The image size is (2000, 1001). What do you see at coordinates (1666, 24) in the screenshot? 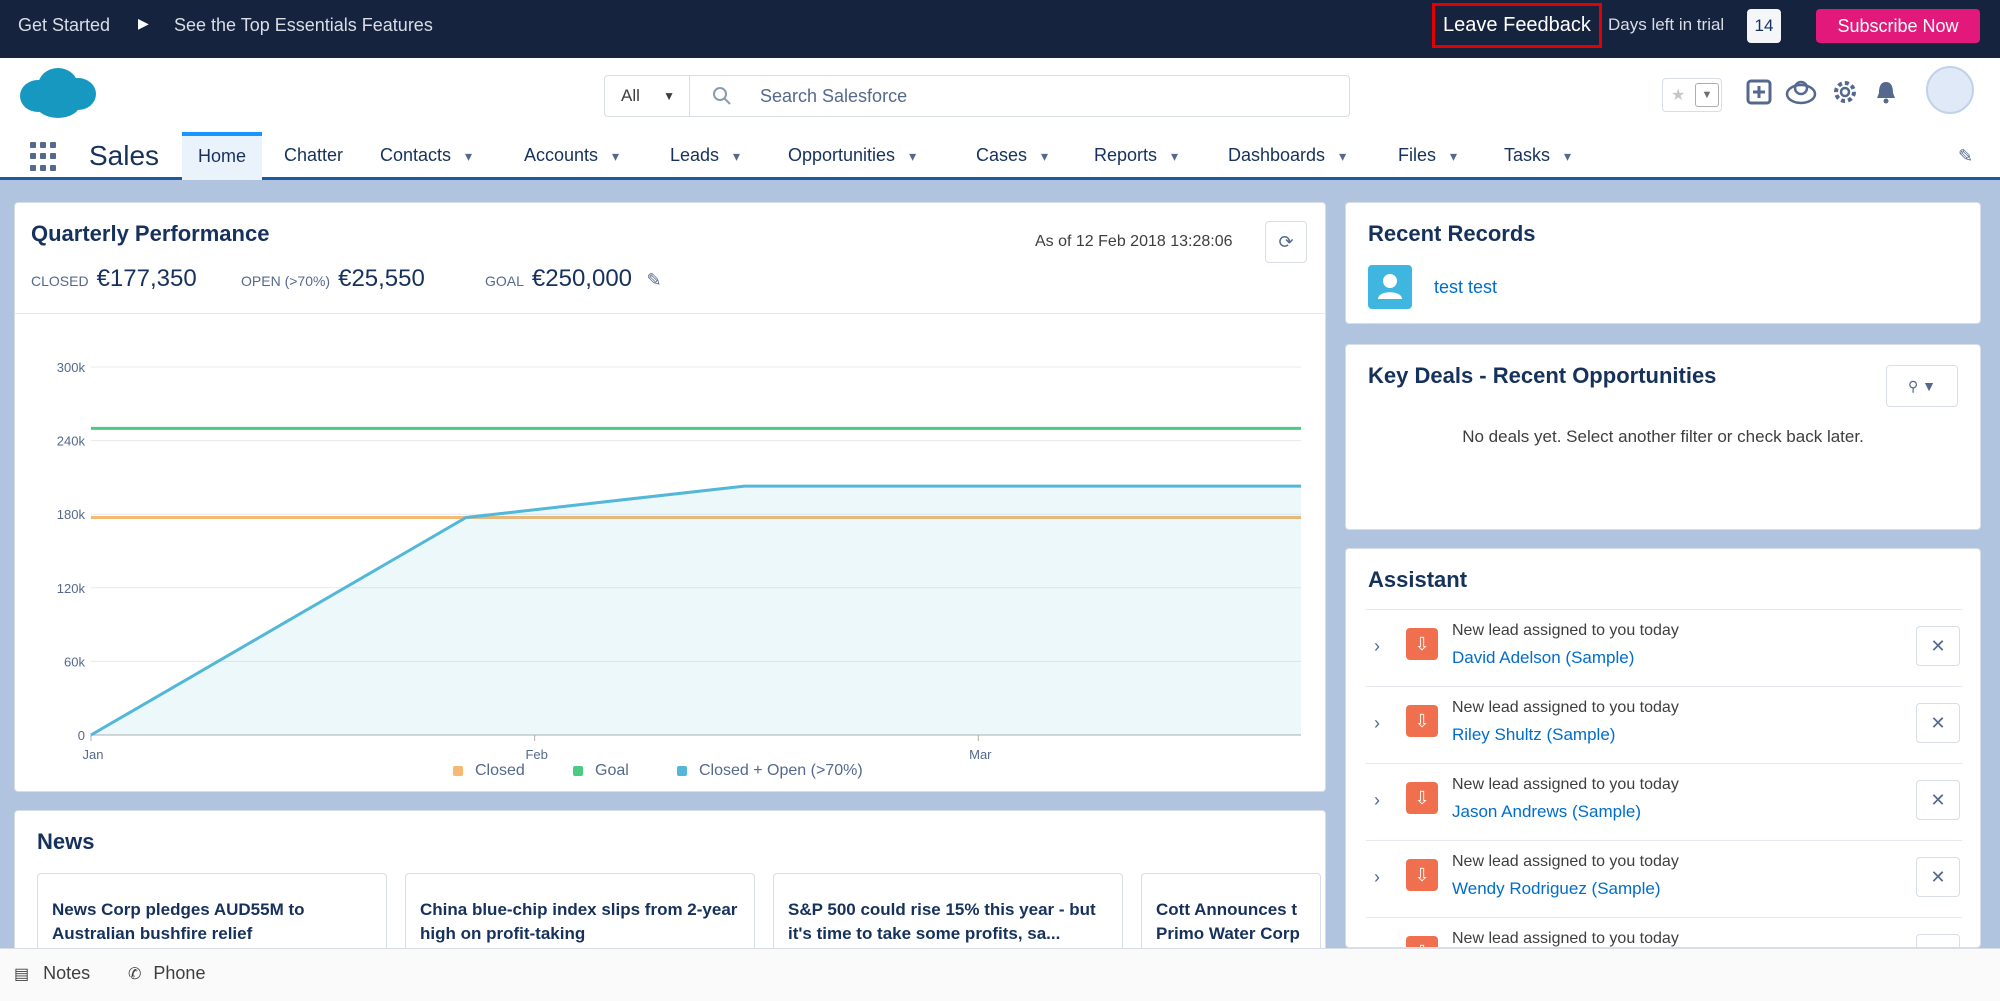
I see `days-left-label: Days left in trial` at bounding box center [1666, 24].